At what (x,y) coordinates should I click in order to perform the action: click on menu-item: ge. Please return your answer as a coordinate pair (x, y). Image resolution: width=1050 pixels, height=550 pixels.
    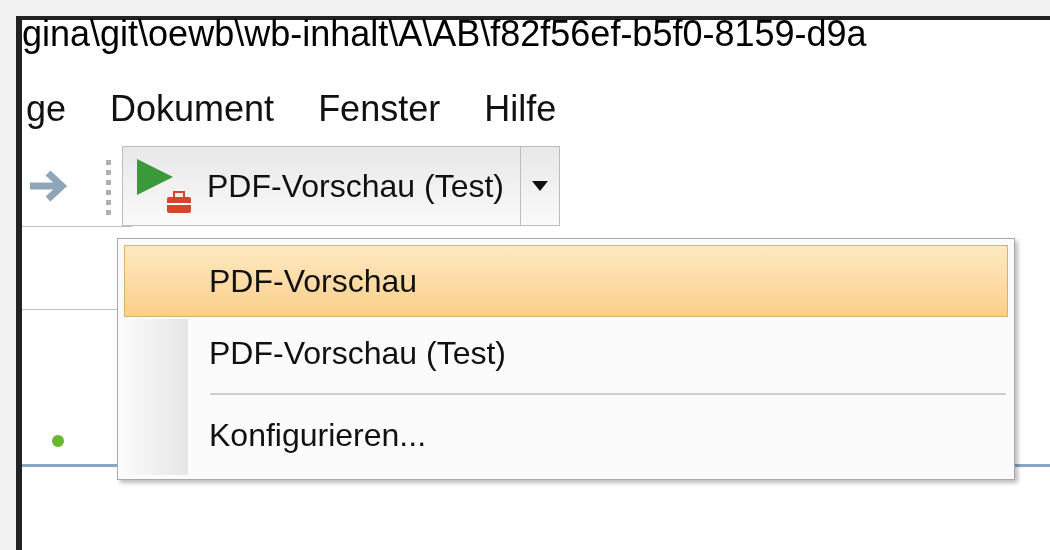
    Looking at the image, I should click on (46, 109).